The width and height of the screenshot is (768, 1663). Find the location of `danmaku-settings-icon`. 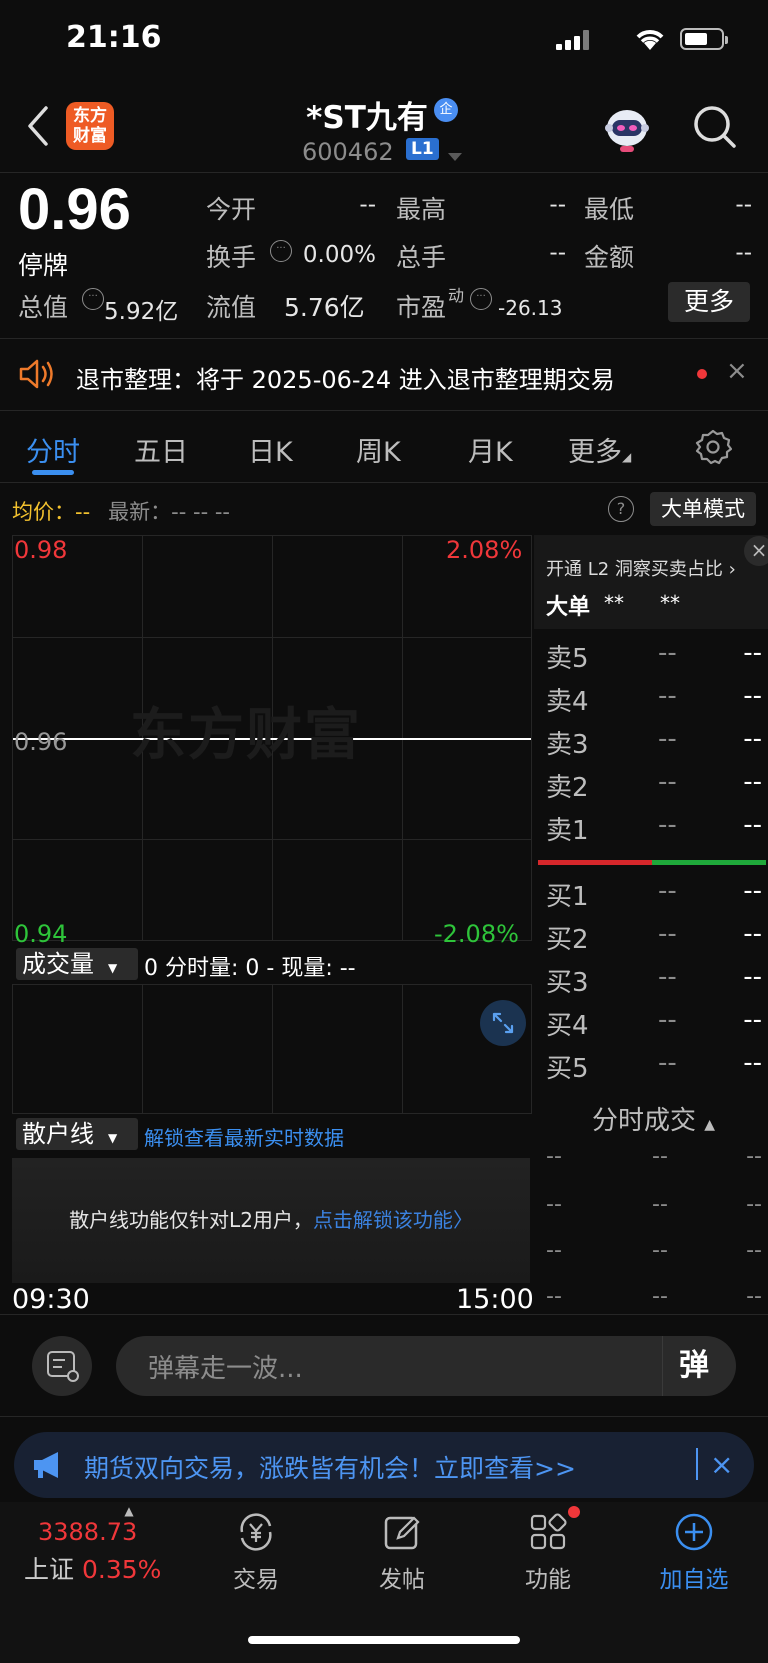

danmaku-settings-icon is located at coordinates (62, 1366).